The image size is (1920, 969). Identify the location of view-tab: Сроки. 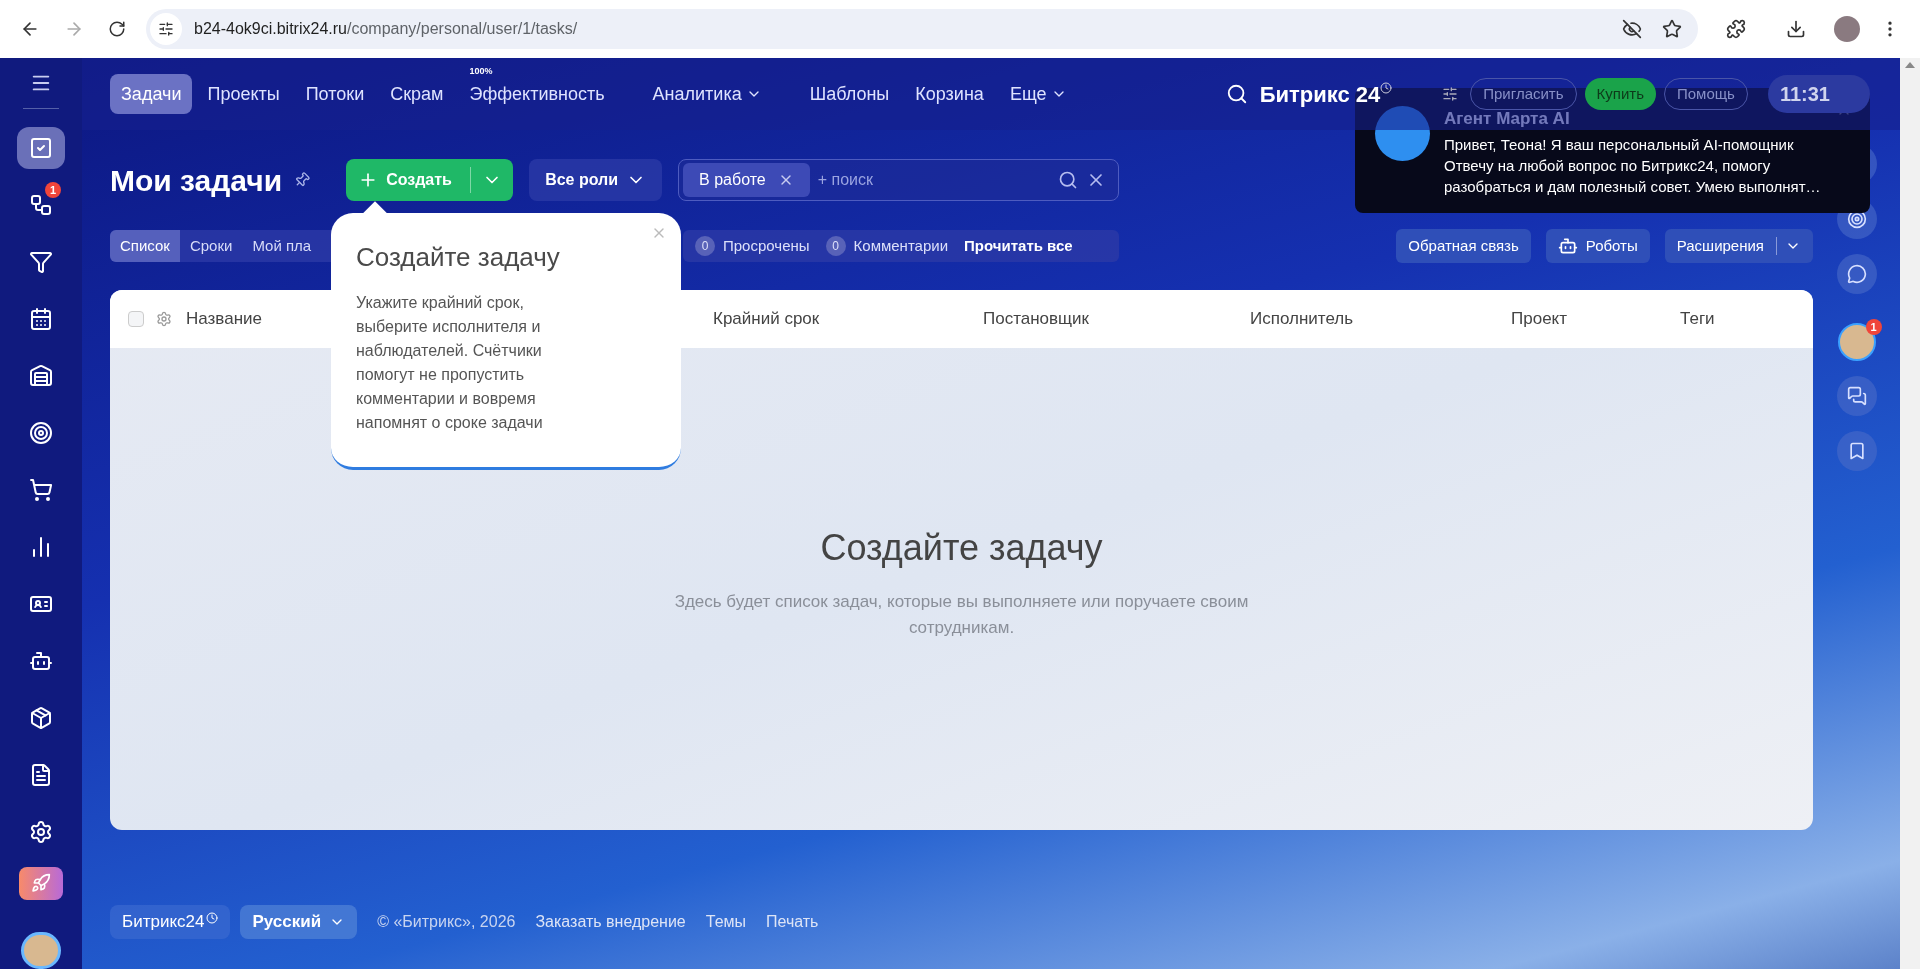
(211, 246).